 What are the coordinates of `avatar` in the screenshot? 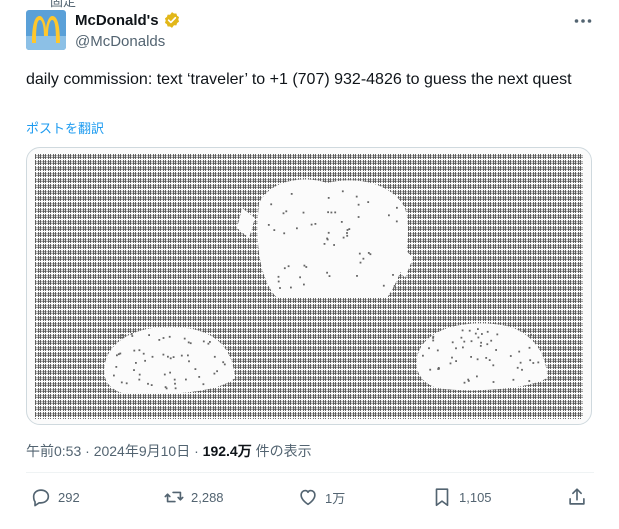 It's located at (46, 30).